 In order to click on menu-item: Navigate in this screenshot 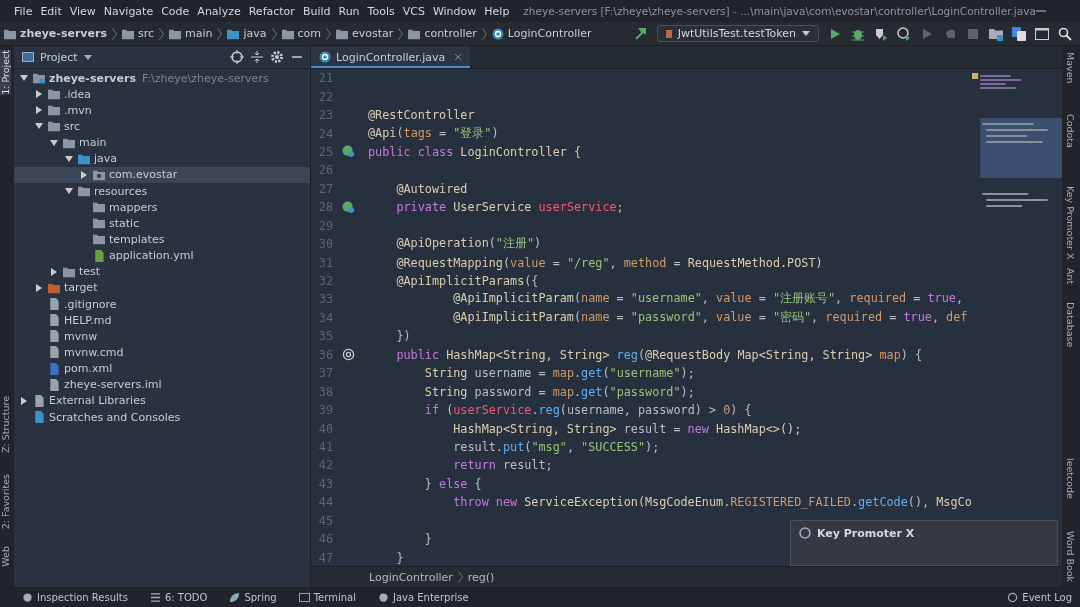, I will do `click(128, 11)`.